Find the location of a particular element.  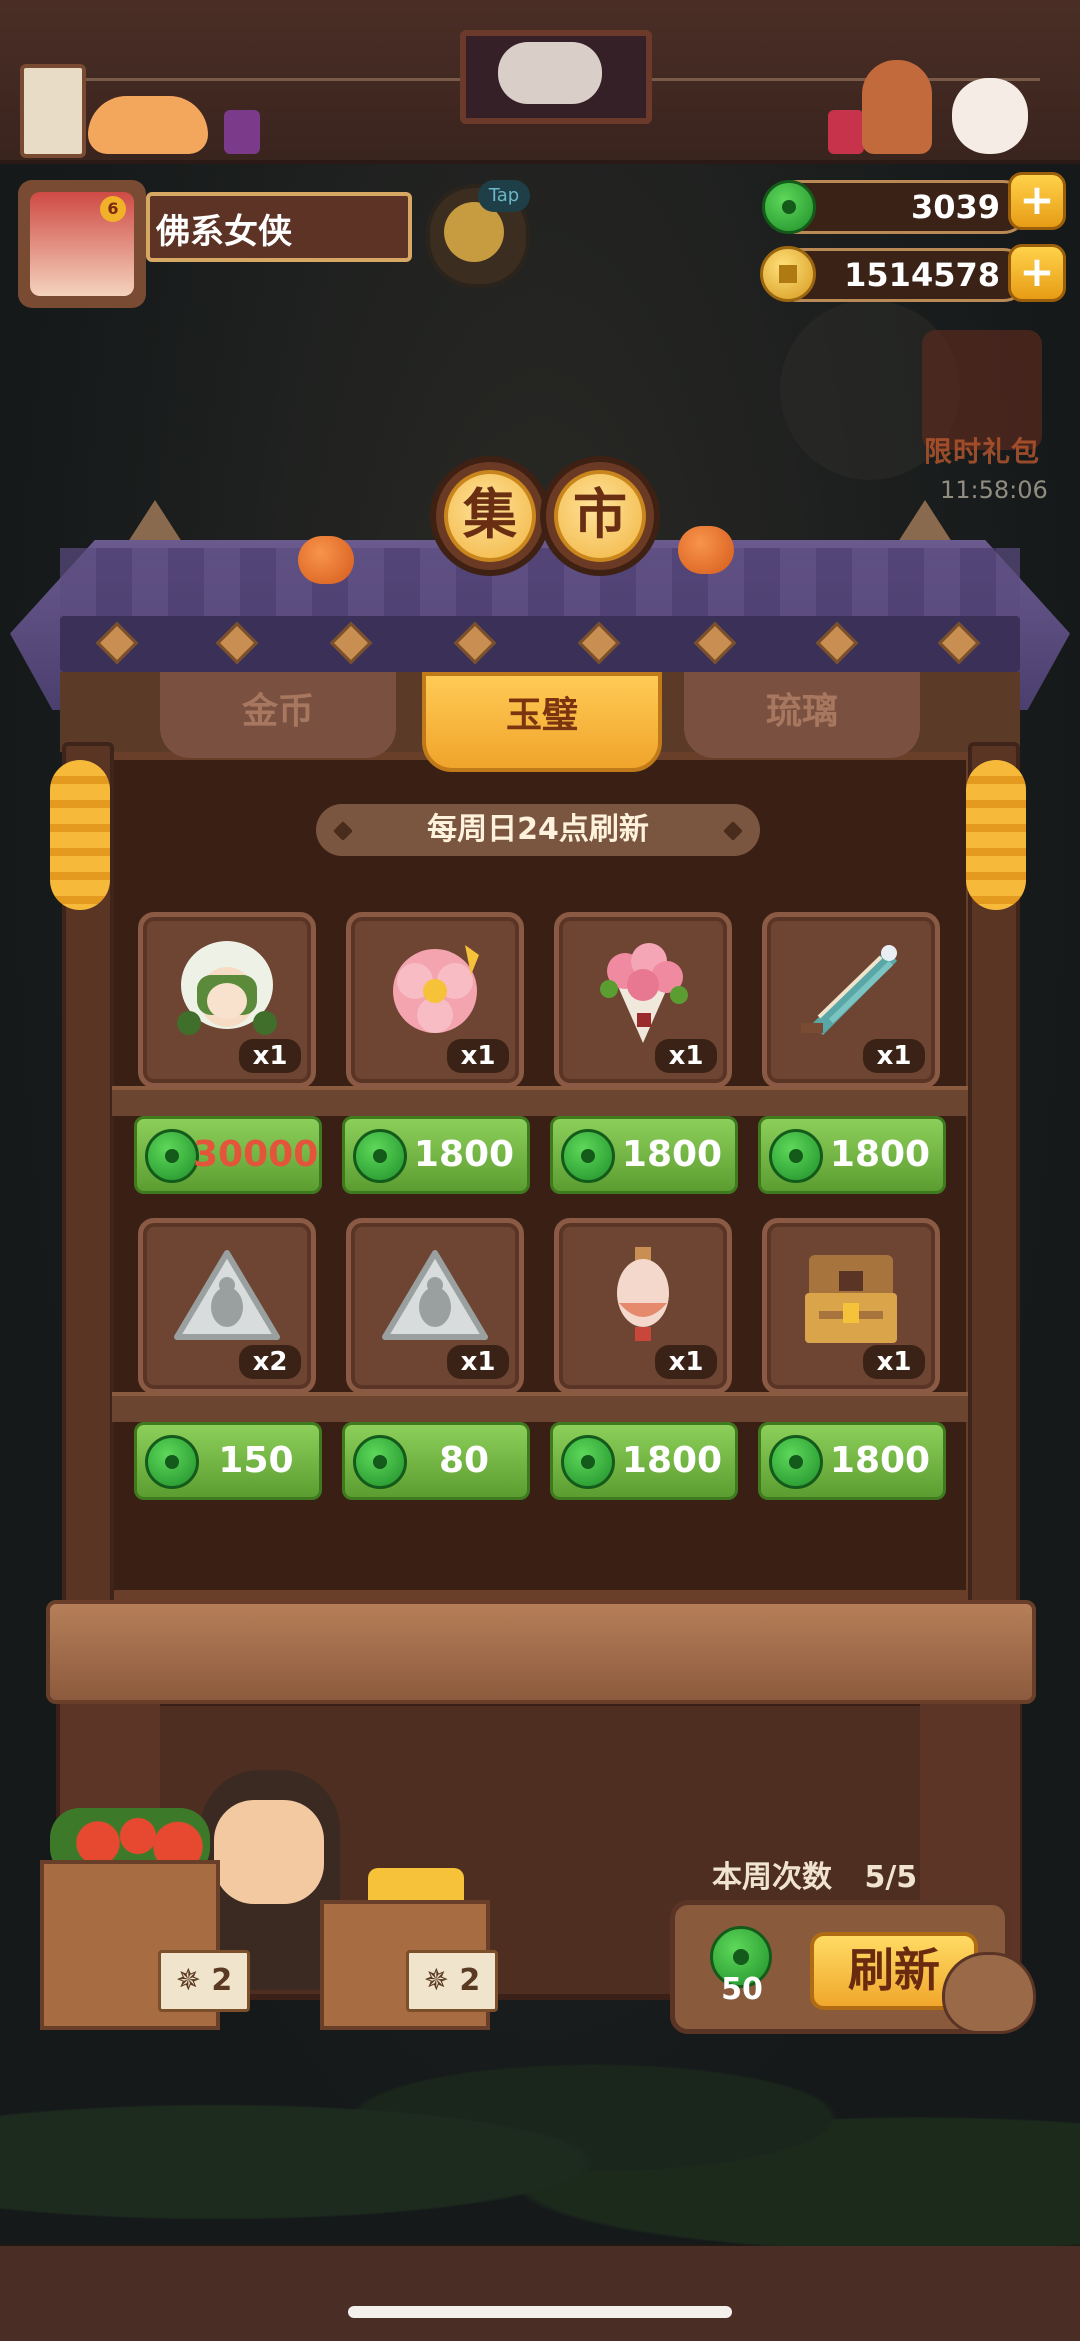

roof-beam is located at coordinates (540, 644).